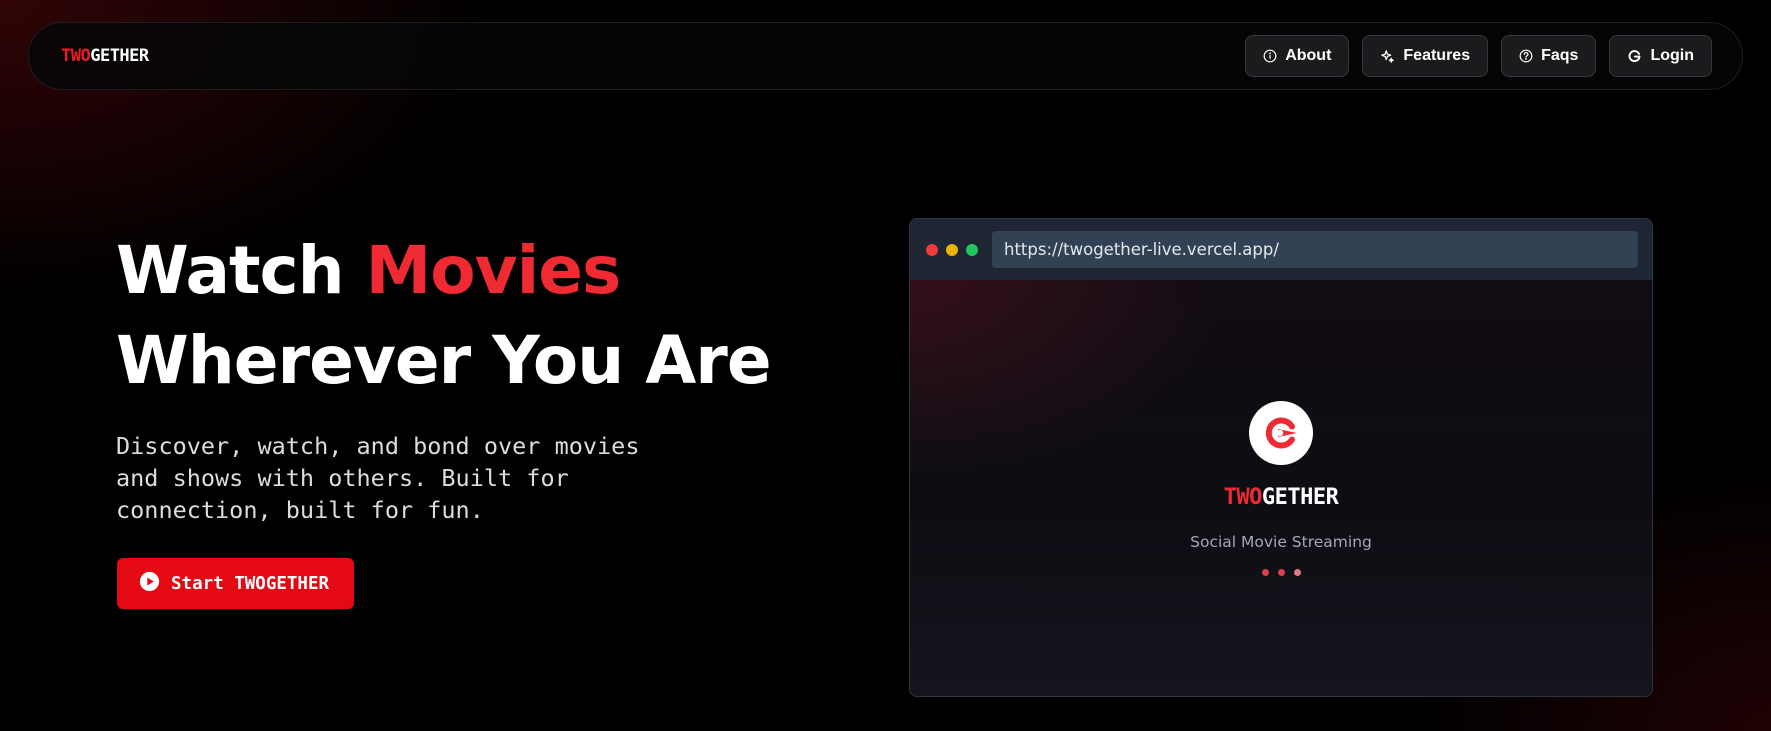 This screenshot has height=731, width=1771. What do you see at coordinates (1281, 542) in the screenshot?
I see `app-tagline: Social Movie Streaming` at bounding box center [1281, 542].